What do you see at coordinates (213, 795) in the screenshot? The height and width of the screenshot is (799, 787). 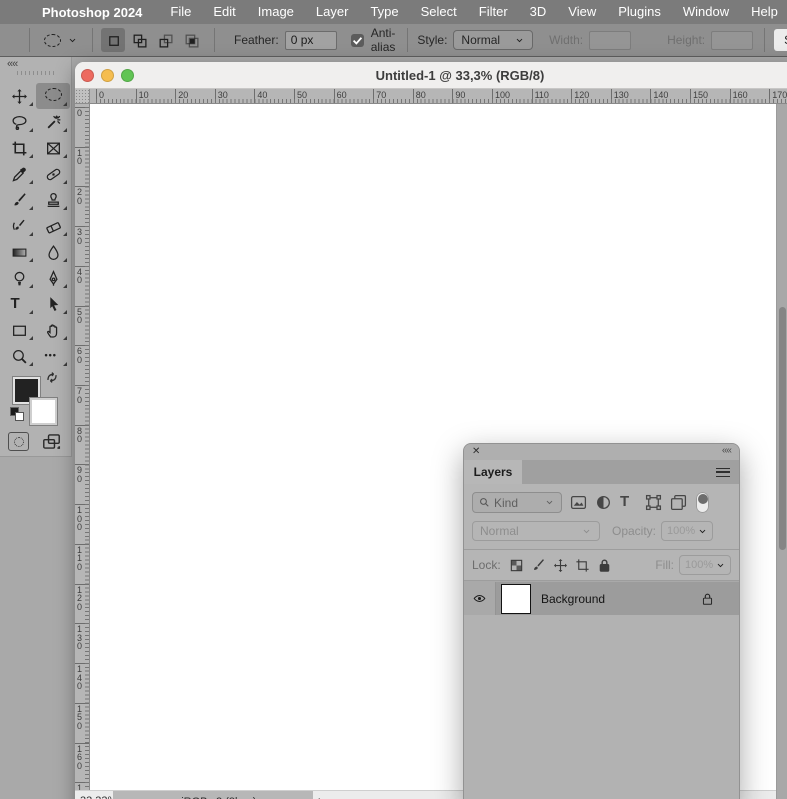 I see `status-color-profile: eciRGB v2 (8bpc)` at bounding box center [213, 795].